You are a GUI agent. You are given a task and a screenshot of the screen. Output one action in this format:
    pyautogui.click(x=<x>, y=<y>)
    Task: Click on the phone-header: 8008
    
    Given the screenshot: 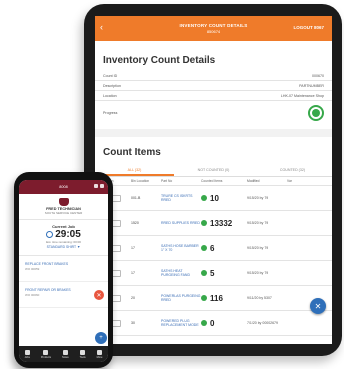 What is the action you would take?
    pyautogui.click(x=63, y=187)
    